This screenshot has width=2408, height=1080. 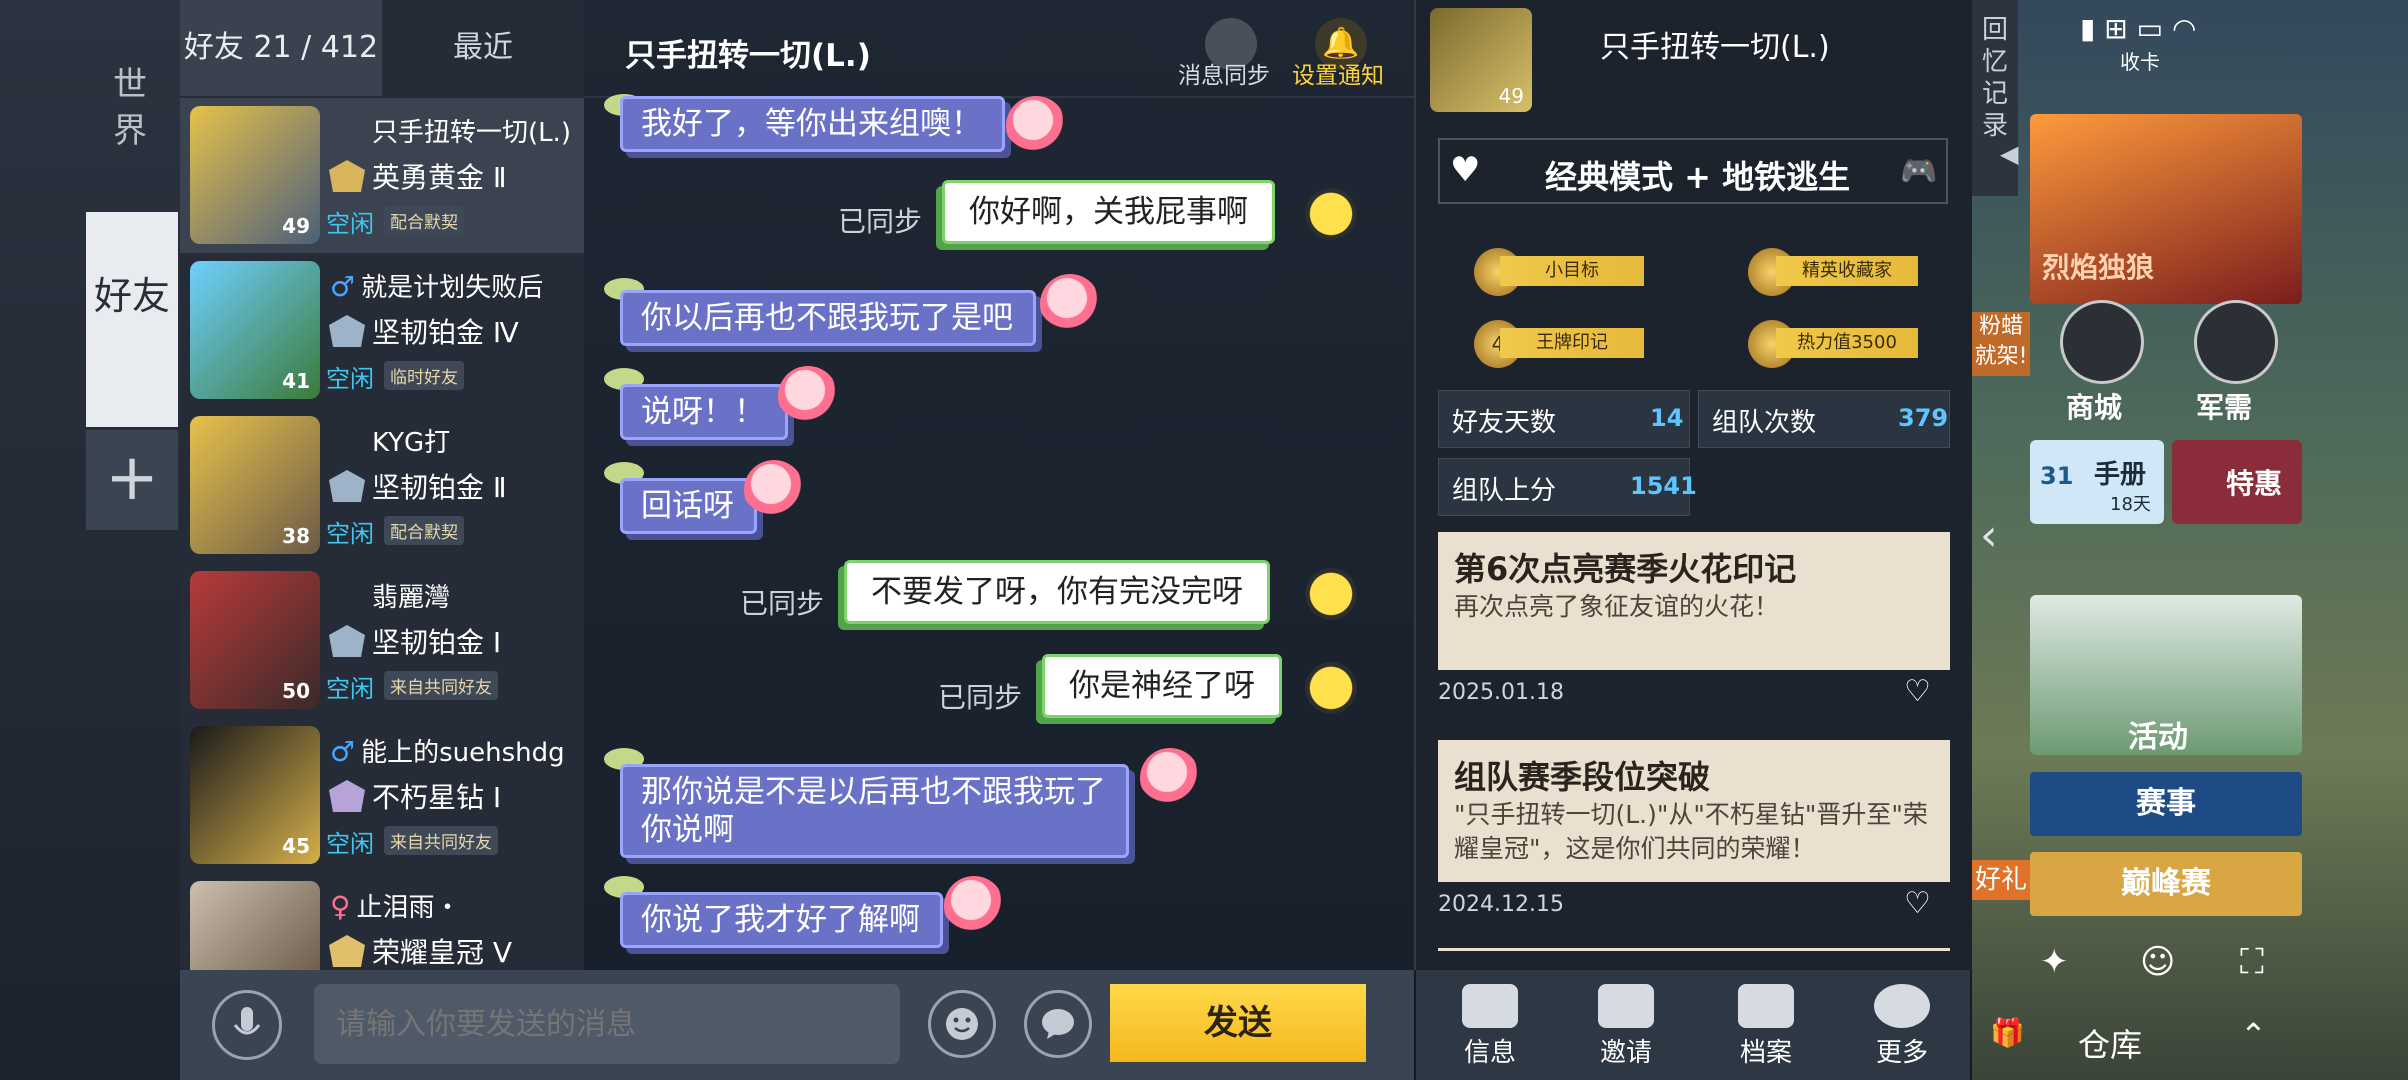 I want to click on wand-icon: ✦, so click(x=2054, y=962).